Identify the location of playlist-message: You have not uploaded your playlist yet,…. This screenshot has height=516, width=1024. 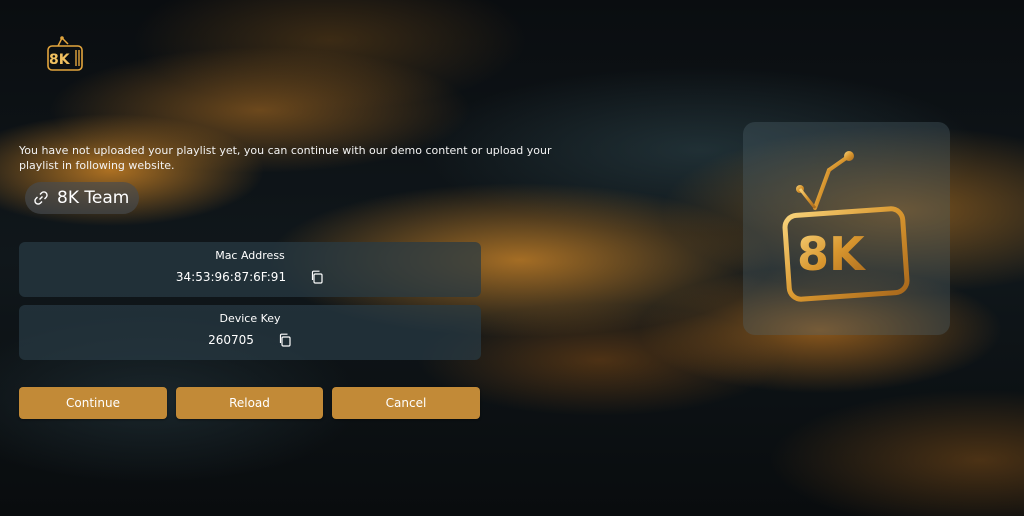
(285, 158).